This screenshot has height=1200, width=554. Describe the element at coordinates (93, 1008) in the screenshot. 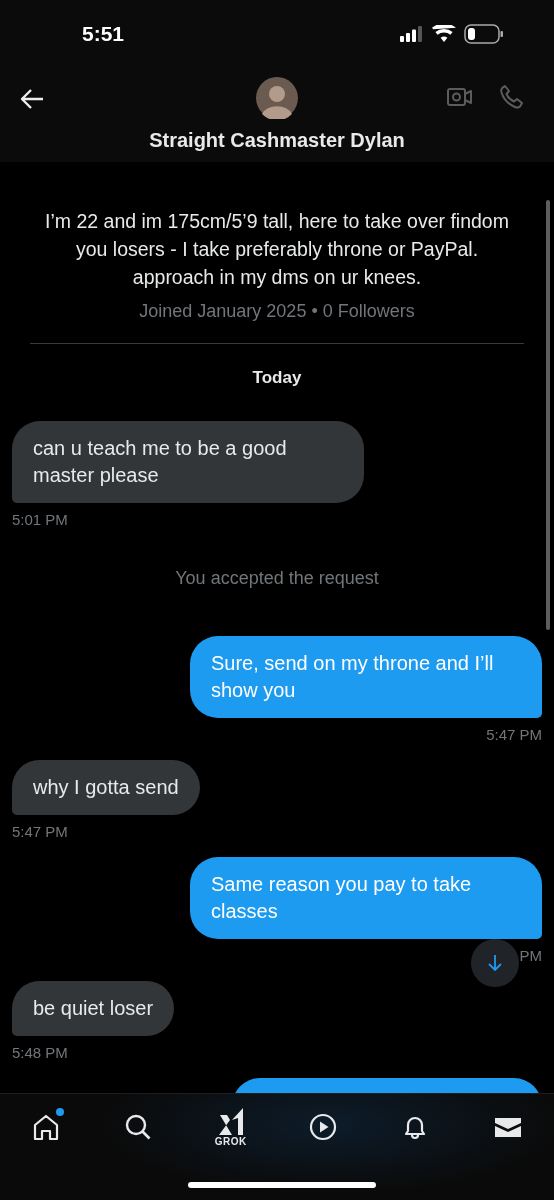

I see `message-bubble: be quiet loser` at that location.